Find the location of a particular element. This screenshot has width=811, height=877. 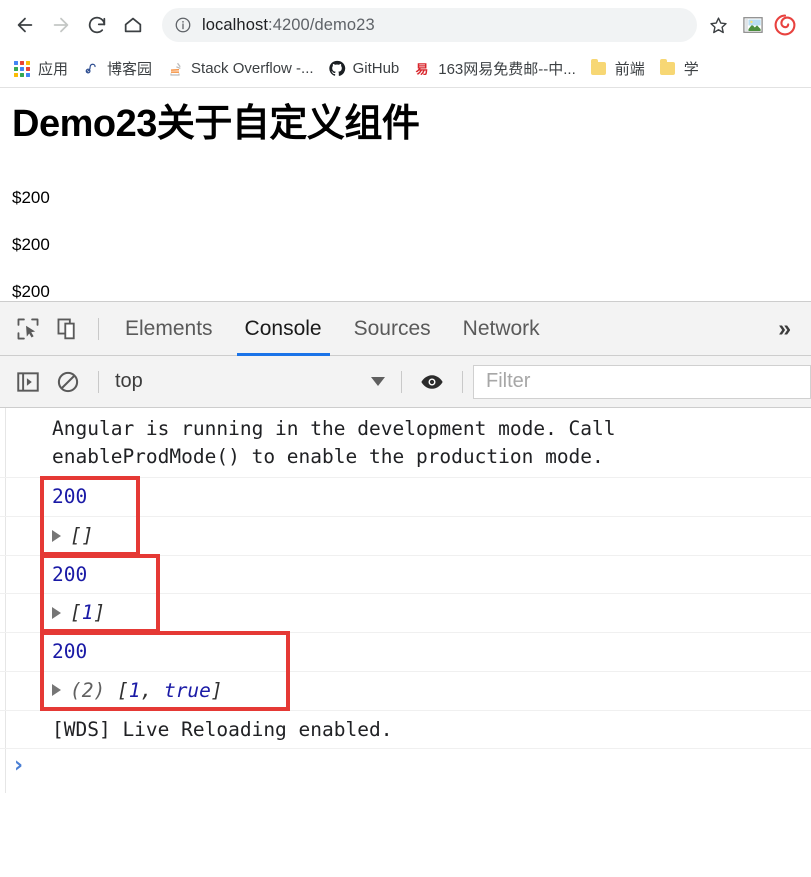

live-expression-button is located at coordinates (432, 382).